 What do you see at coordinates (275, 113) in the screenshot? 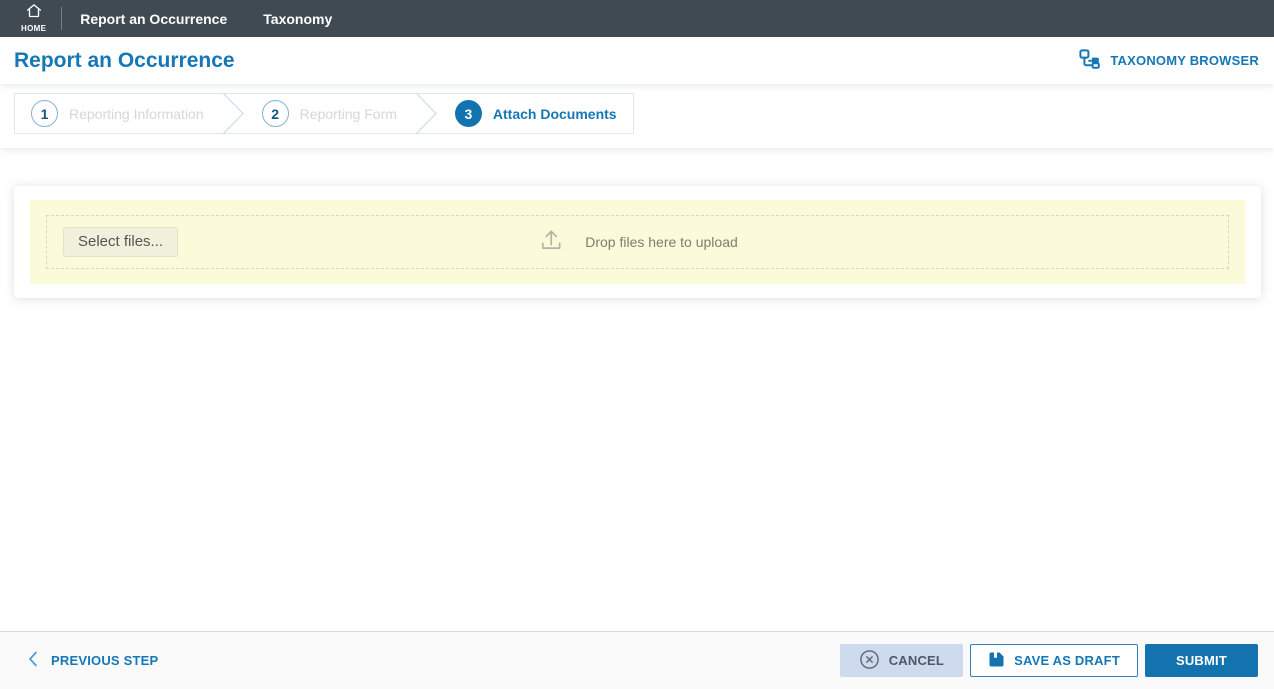
I see `step-number-badge: 2` at bounding box center [275, 113].